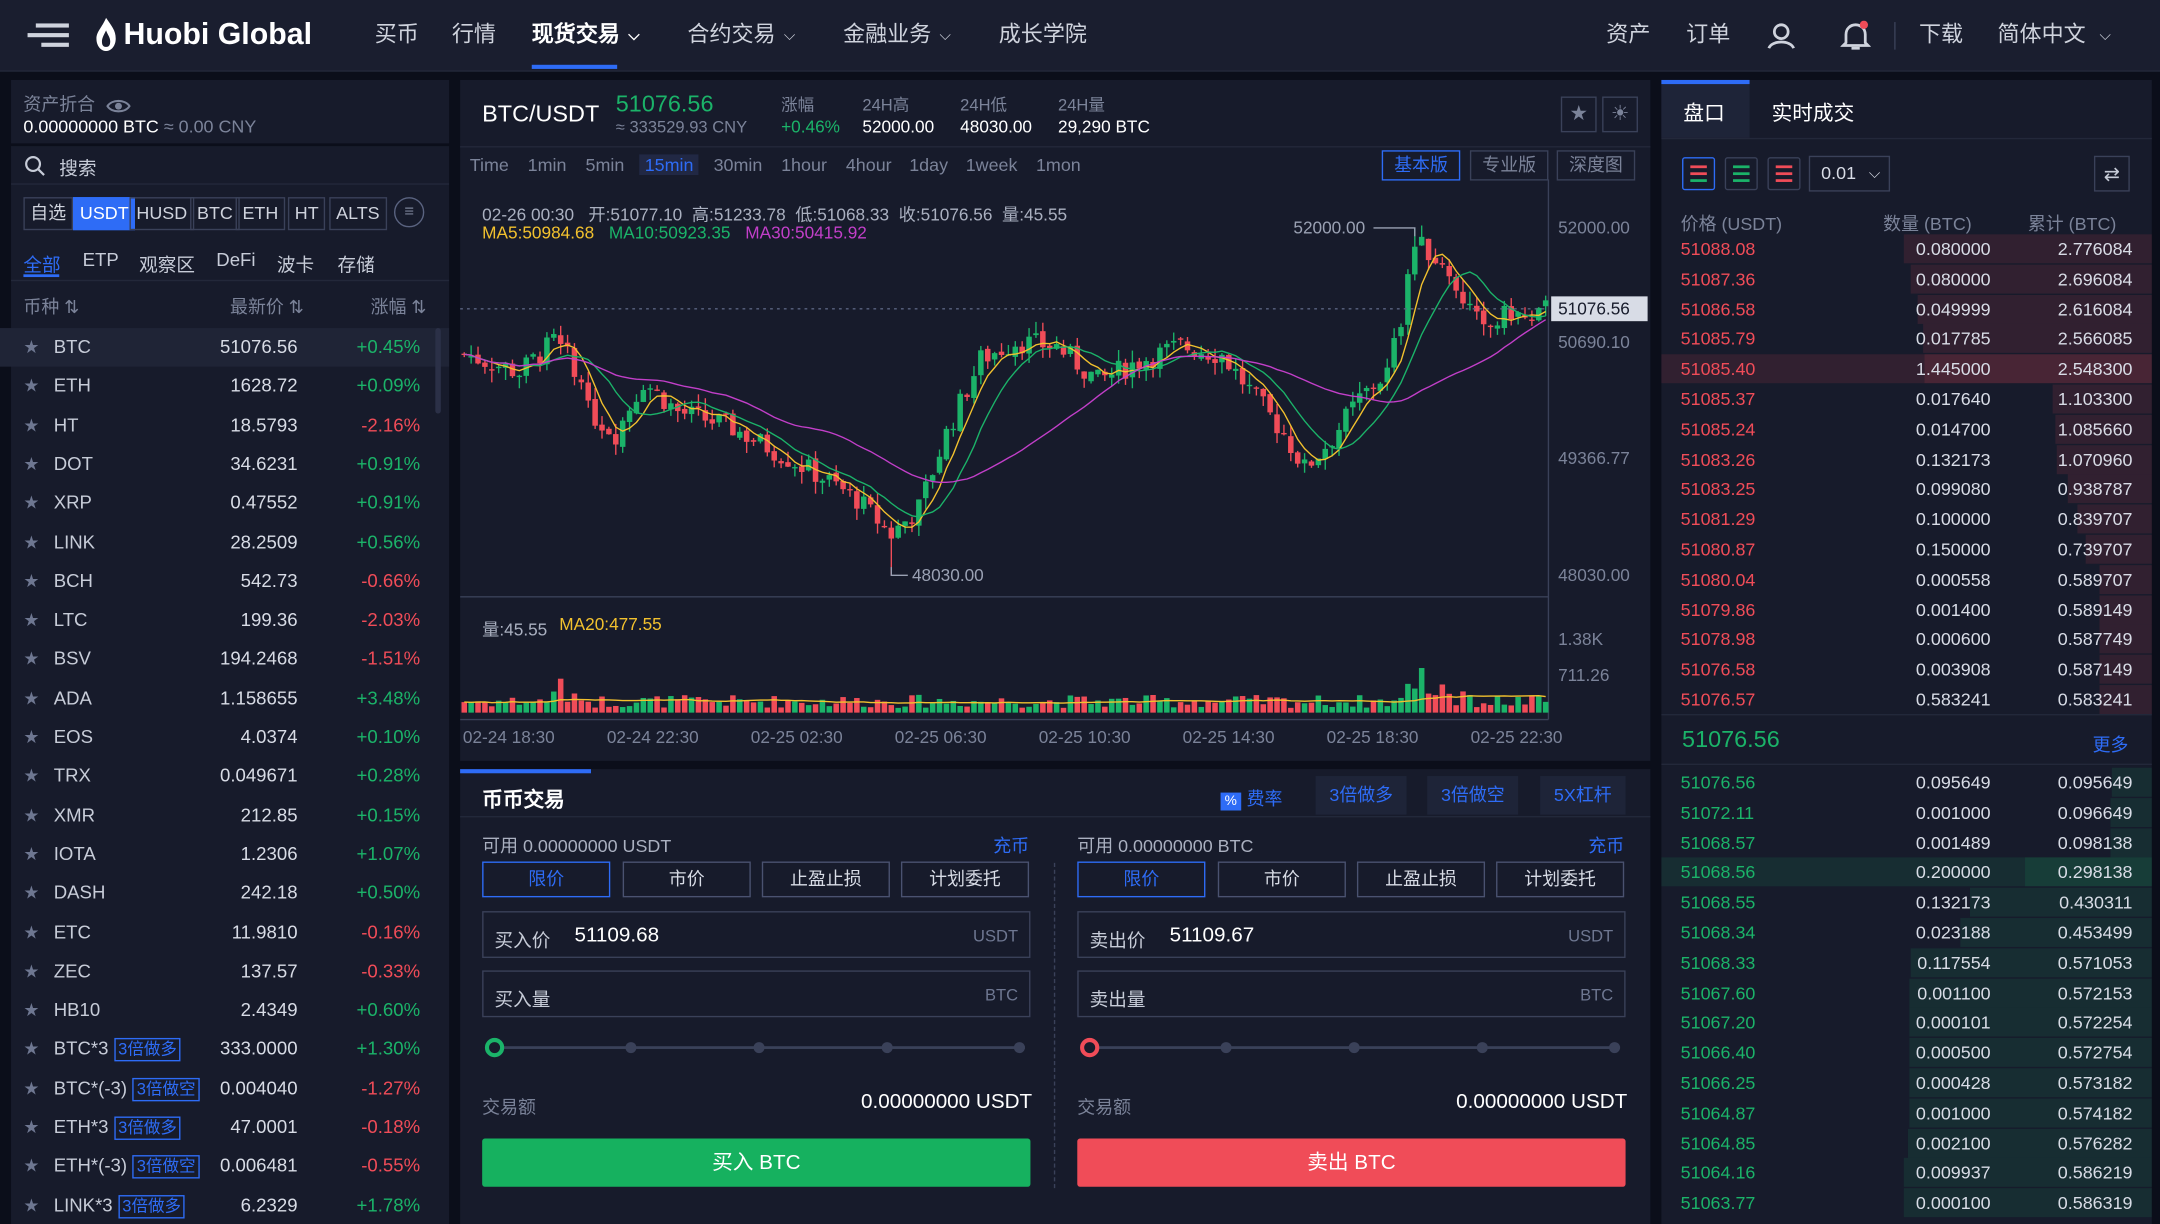  What do you see at coordinates (669, 165) in the screenshot?
I see `timeframe-15min: 15min` at bounding box center [669, 165].